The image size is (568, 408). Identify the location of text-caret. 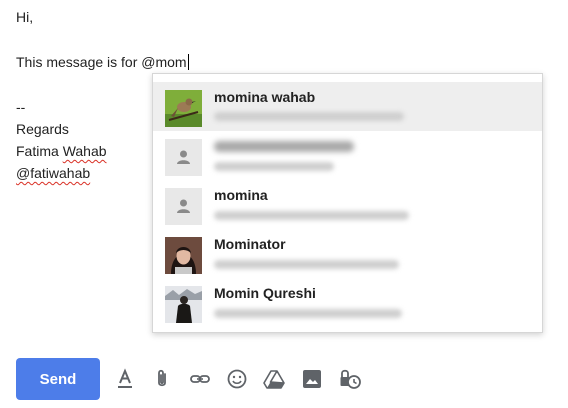
(188, 62).